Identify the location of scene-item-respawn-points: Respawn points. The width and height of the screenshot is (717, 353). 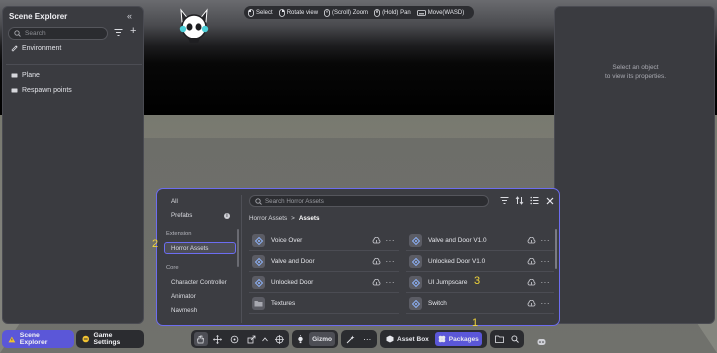
(41, 90).